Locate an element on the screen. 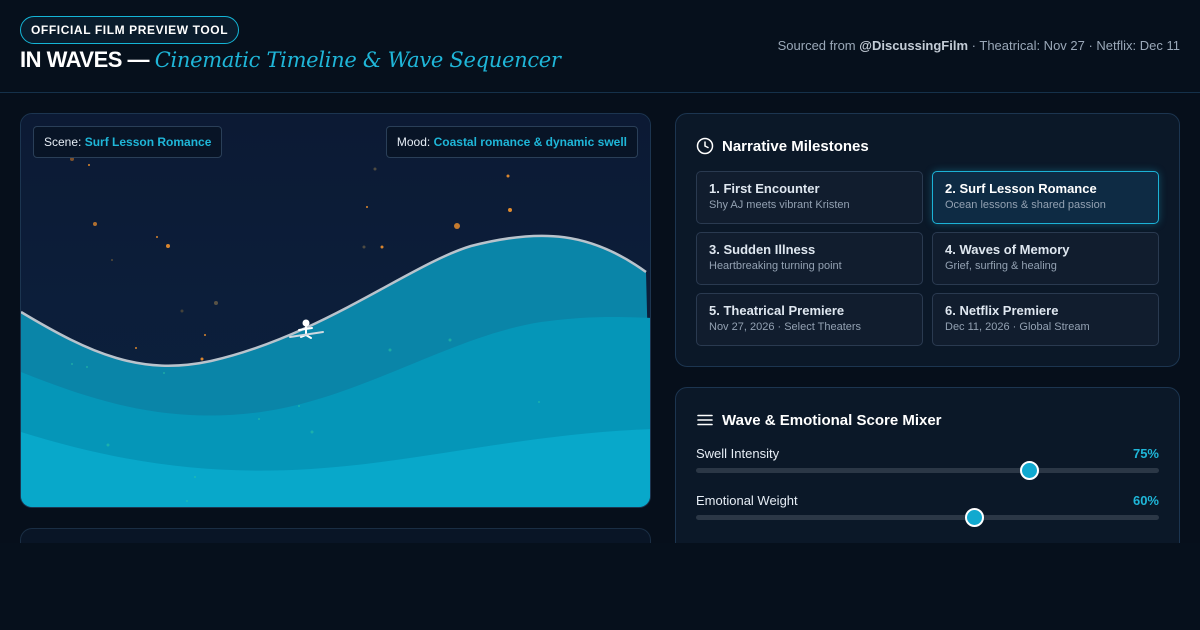  source-handle-link: @DiscussingFilm is located at coordinates (913, 45).